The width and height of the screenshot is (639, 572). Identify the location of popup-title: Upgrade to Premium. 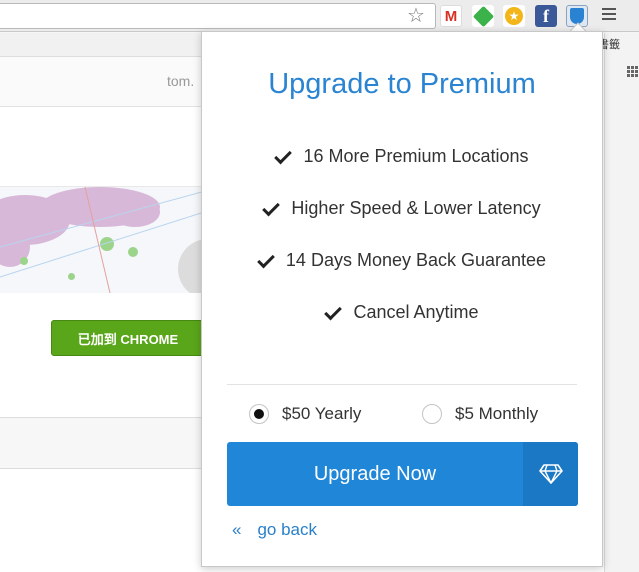
(402, 84).